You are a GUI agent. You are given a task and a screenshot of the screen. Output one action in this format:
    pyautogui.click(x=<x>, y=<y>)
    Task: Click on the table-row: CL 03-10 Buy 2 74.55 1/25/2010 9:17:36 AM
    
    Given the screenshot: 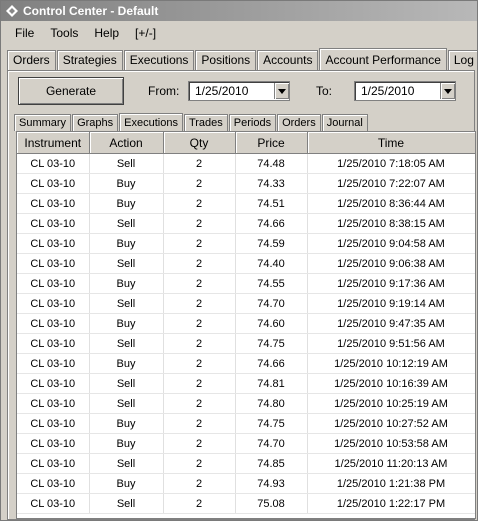 What is the action you would take?
    pyautogui.click(x=246, y=283)
    